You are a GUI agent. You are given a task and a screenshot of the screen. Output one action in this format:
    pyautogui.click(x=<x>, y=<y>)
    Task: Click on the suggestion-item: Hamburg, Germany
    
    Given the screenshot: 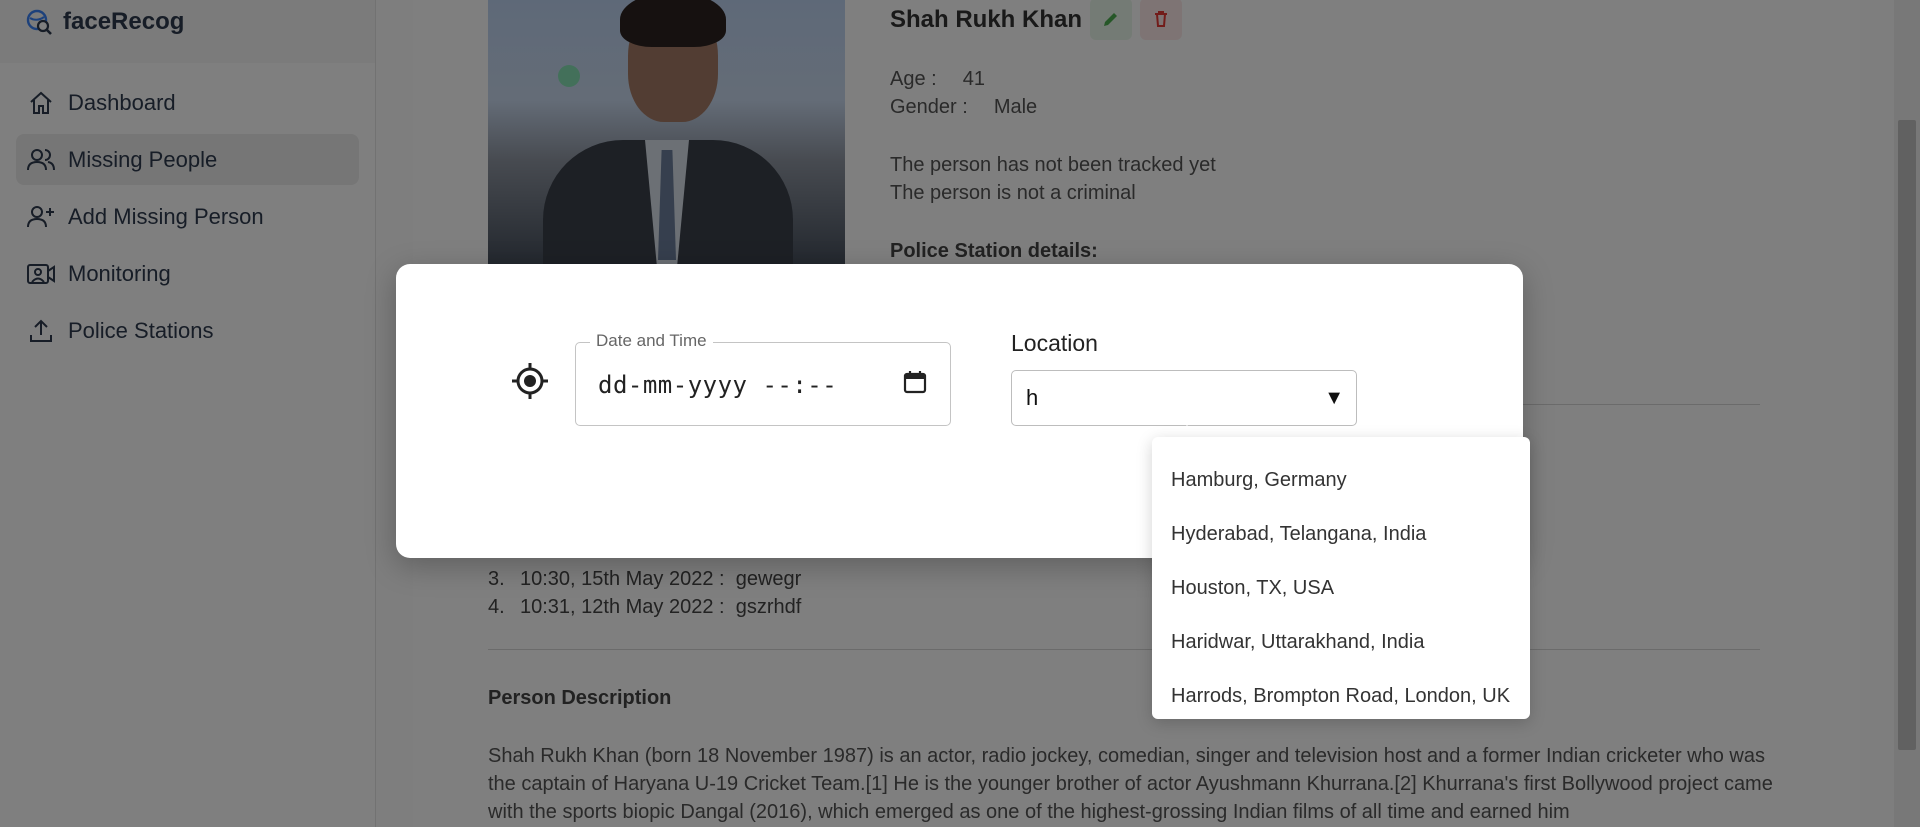 What is the action you would take?
    pyautogui.click(x=1341, y=480)
    